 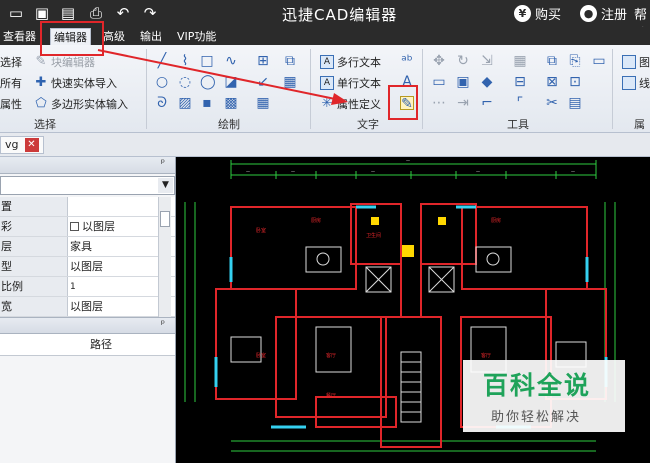 What do you see at coordinates (588, 13) in the screenshot?
I see `user-icon: ●` at bounding box center [588, 13].